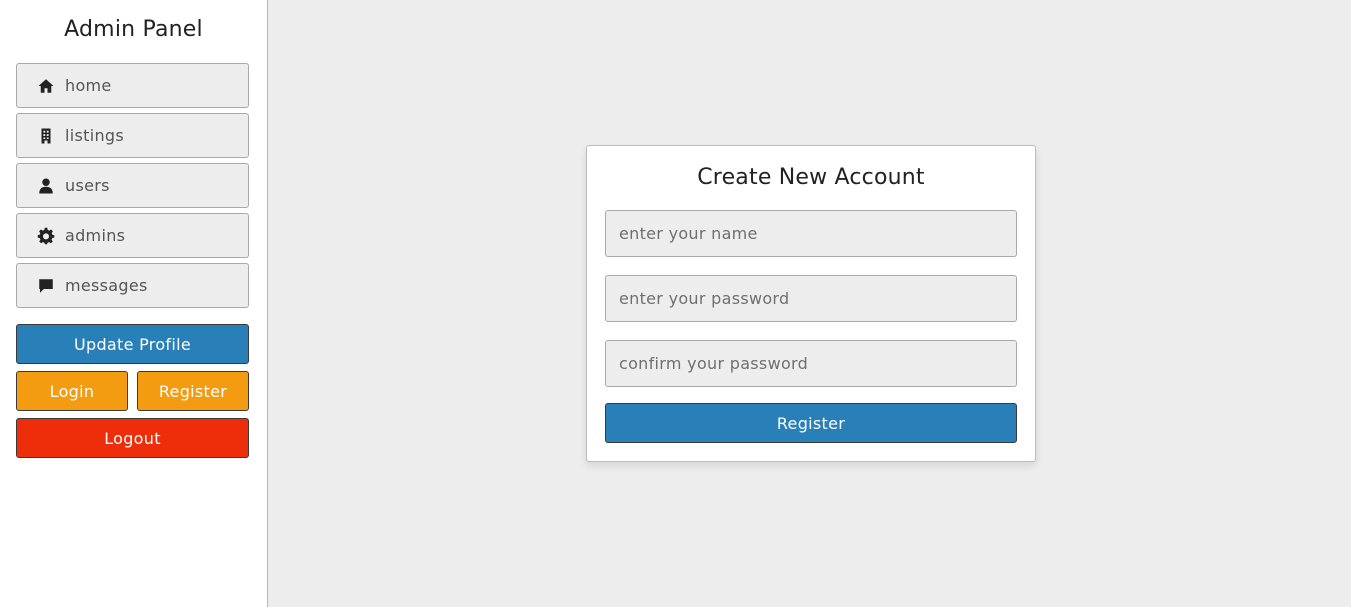  Describe the element at coordinates (132, 344) in the screenshot. I see `update-profile-button: Update Profile` at that location.